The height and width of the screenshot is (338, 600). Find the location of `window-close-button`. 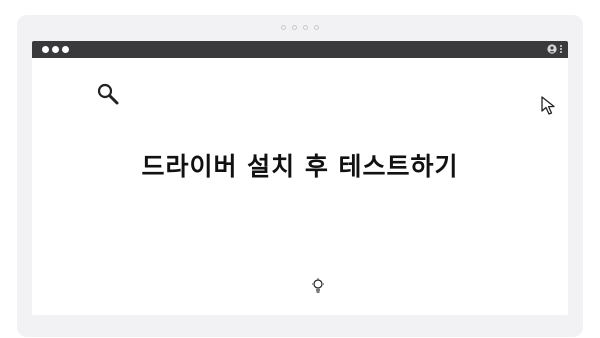

window-close-button is located at coordinates (45, 49).